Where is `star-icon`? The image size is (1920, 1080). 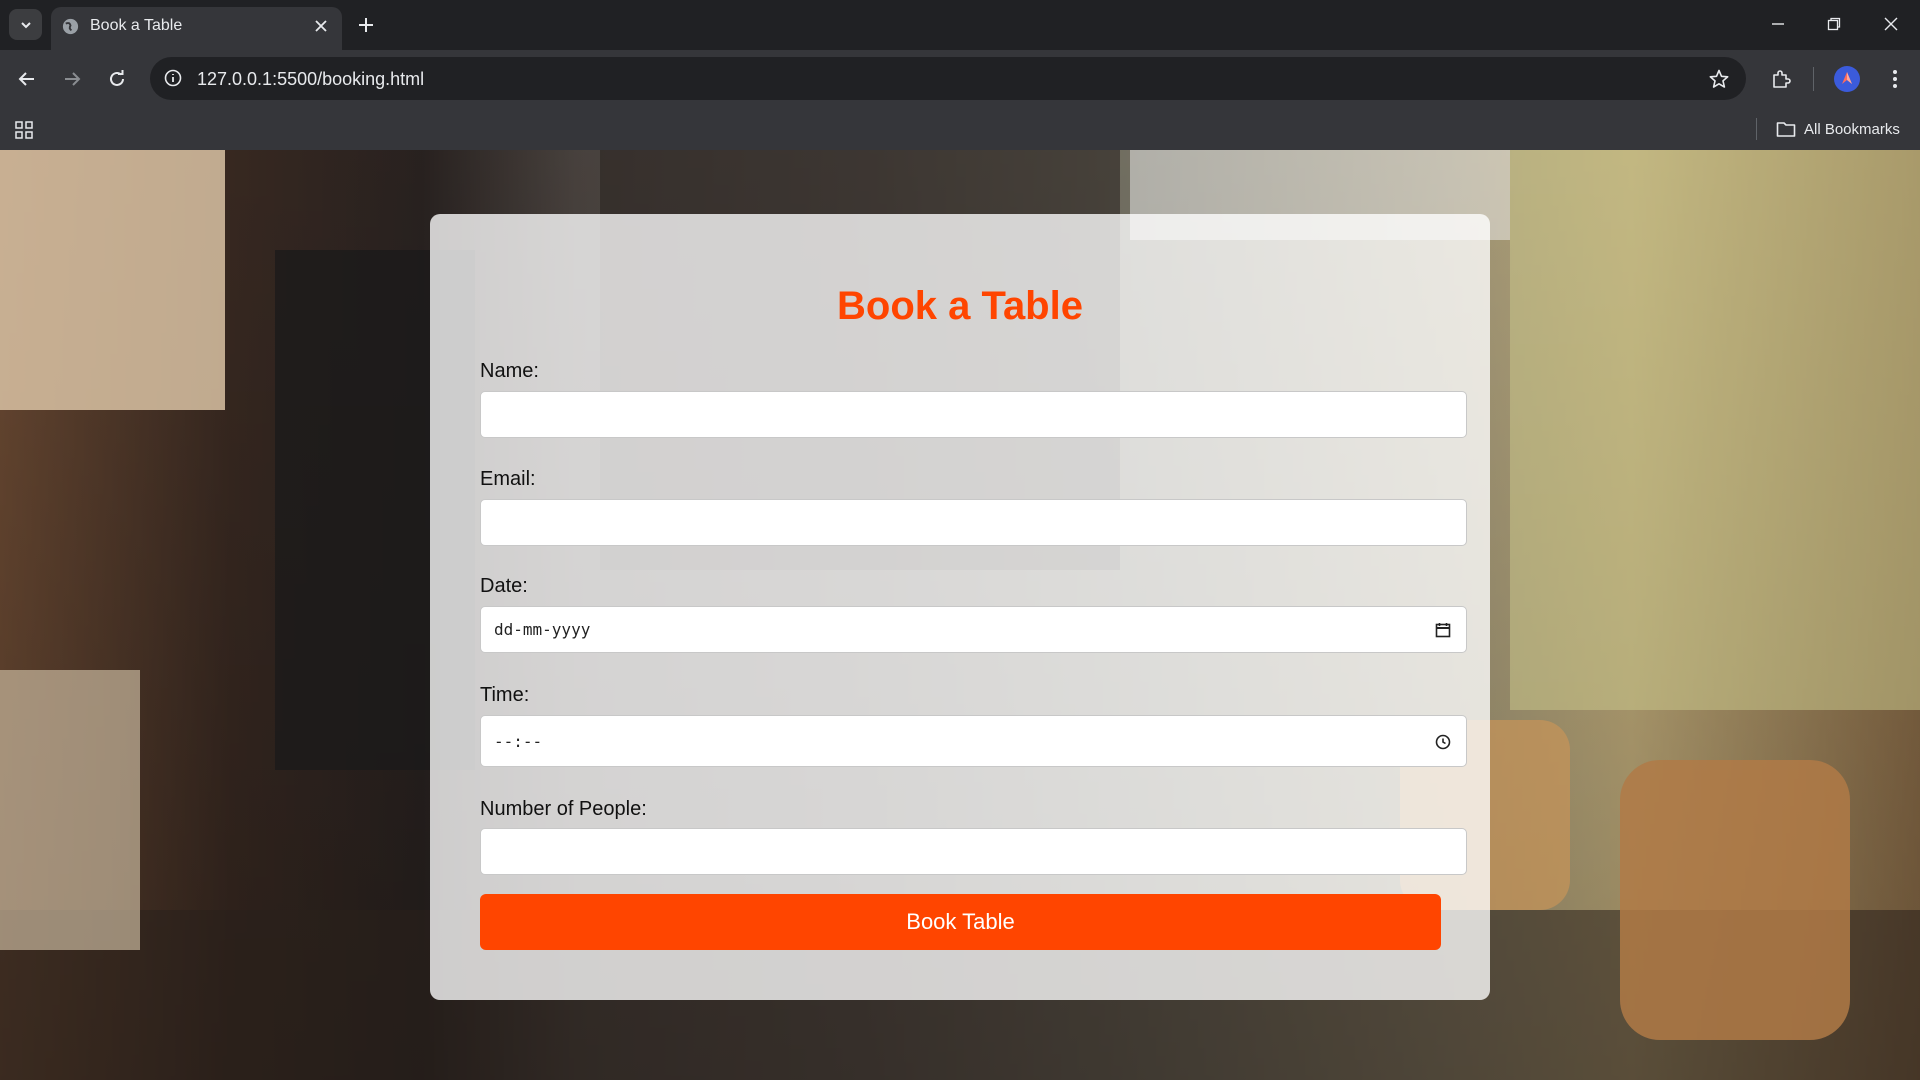
star-icon is located at coordinates (1719, 78).